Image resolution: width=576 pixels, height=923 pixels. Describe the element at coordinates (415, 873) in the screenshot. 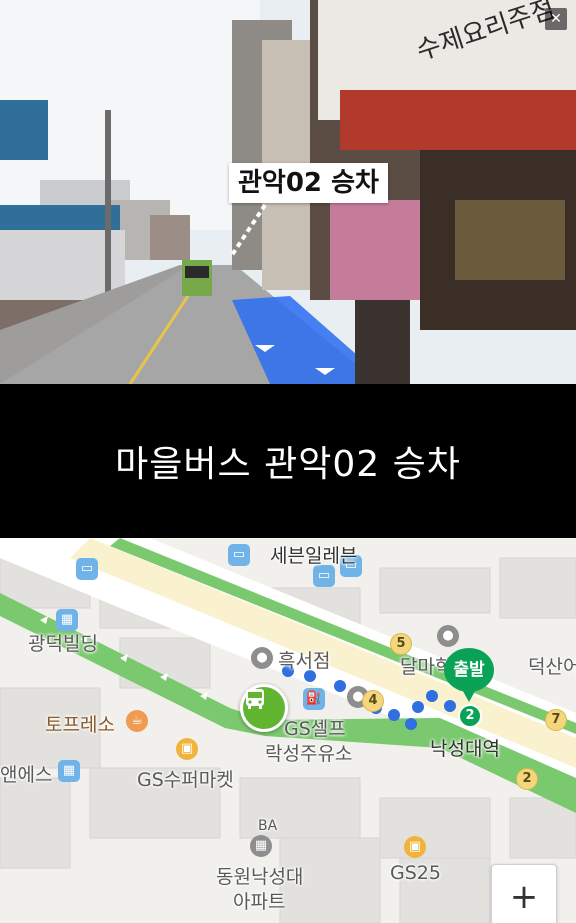

I see `place-label-gs25: GS25` at that location.